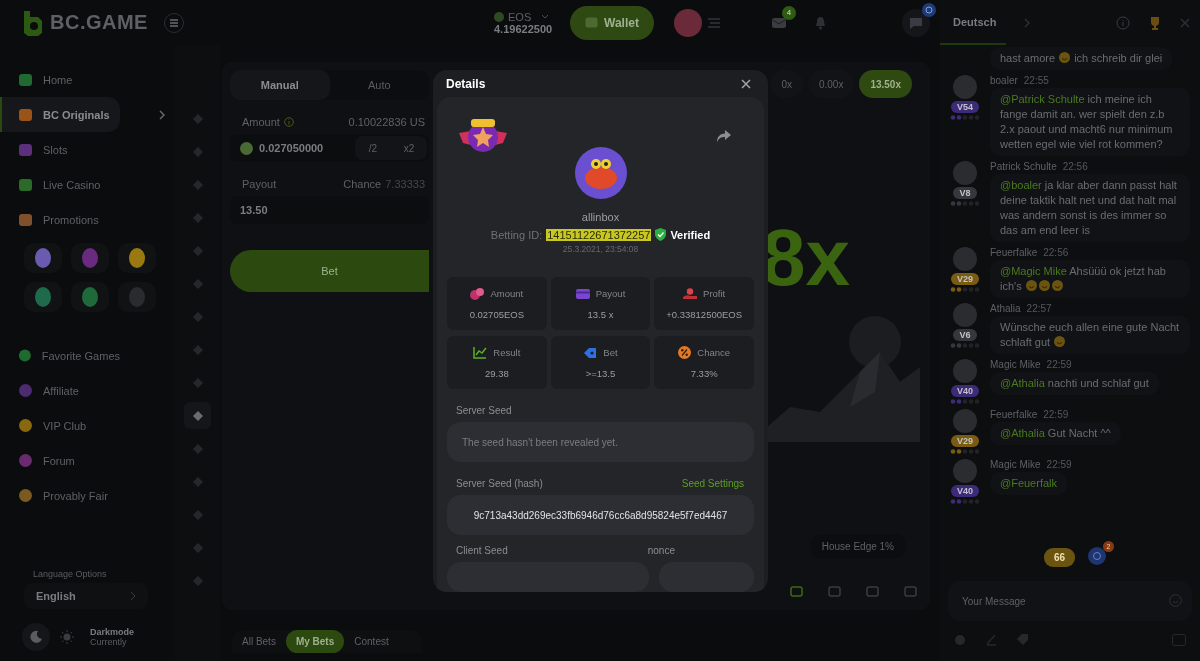 This screenshot has width=1200, height=661. What do you see at coordinates (1022, 639) in the screenshot?
I see `tag-icon` at bounding box center [1022, 639].